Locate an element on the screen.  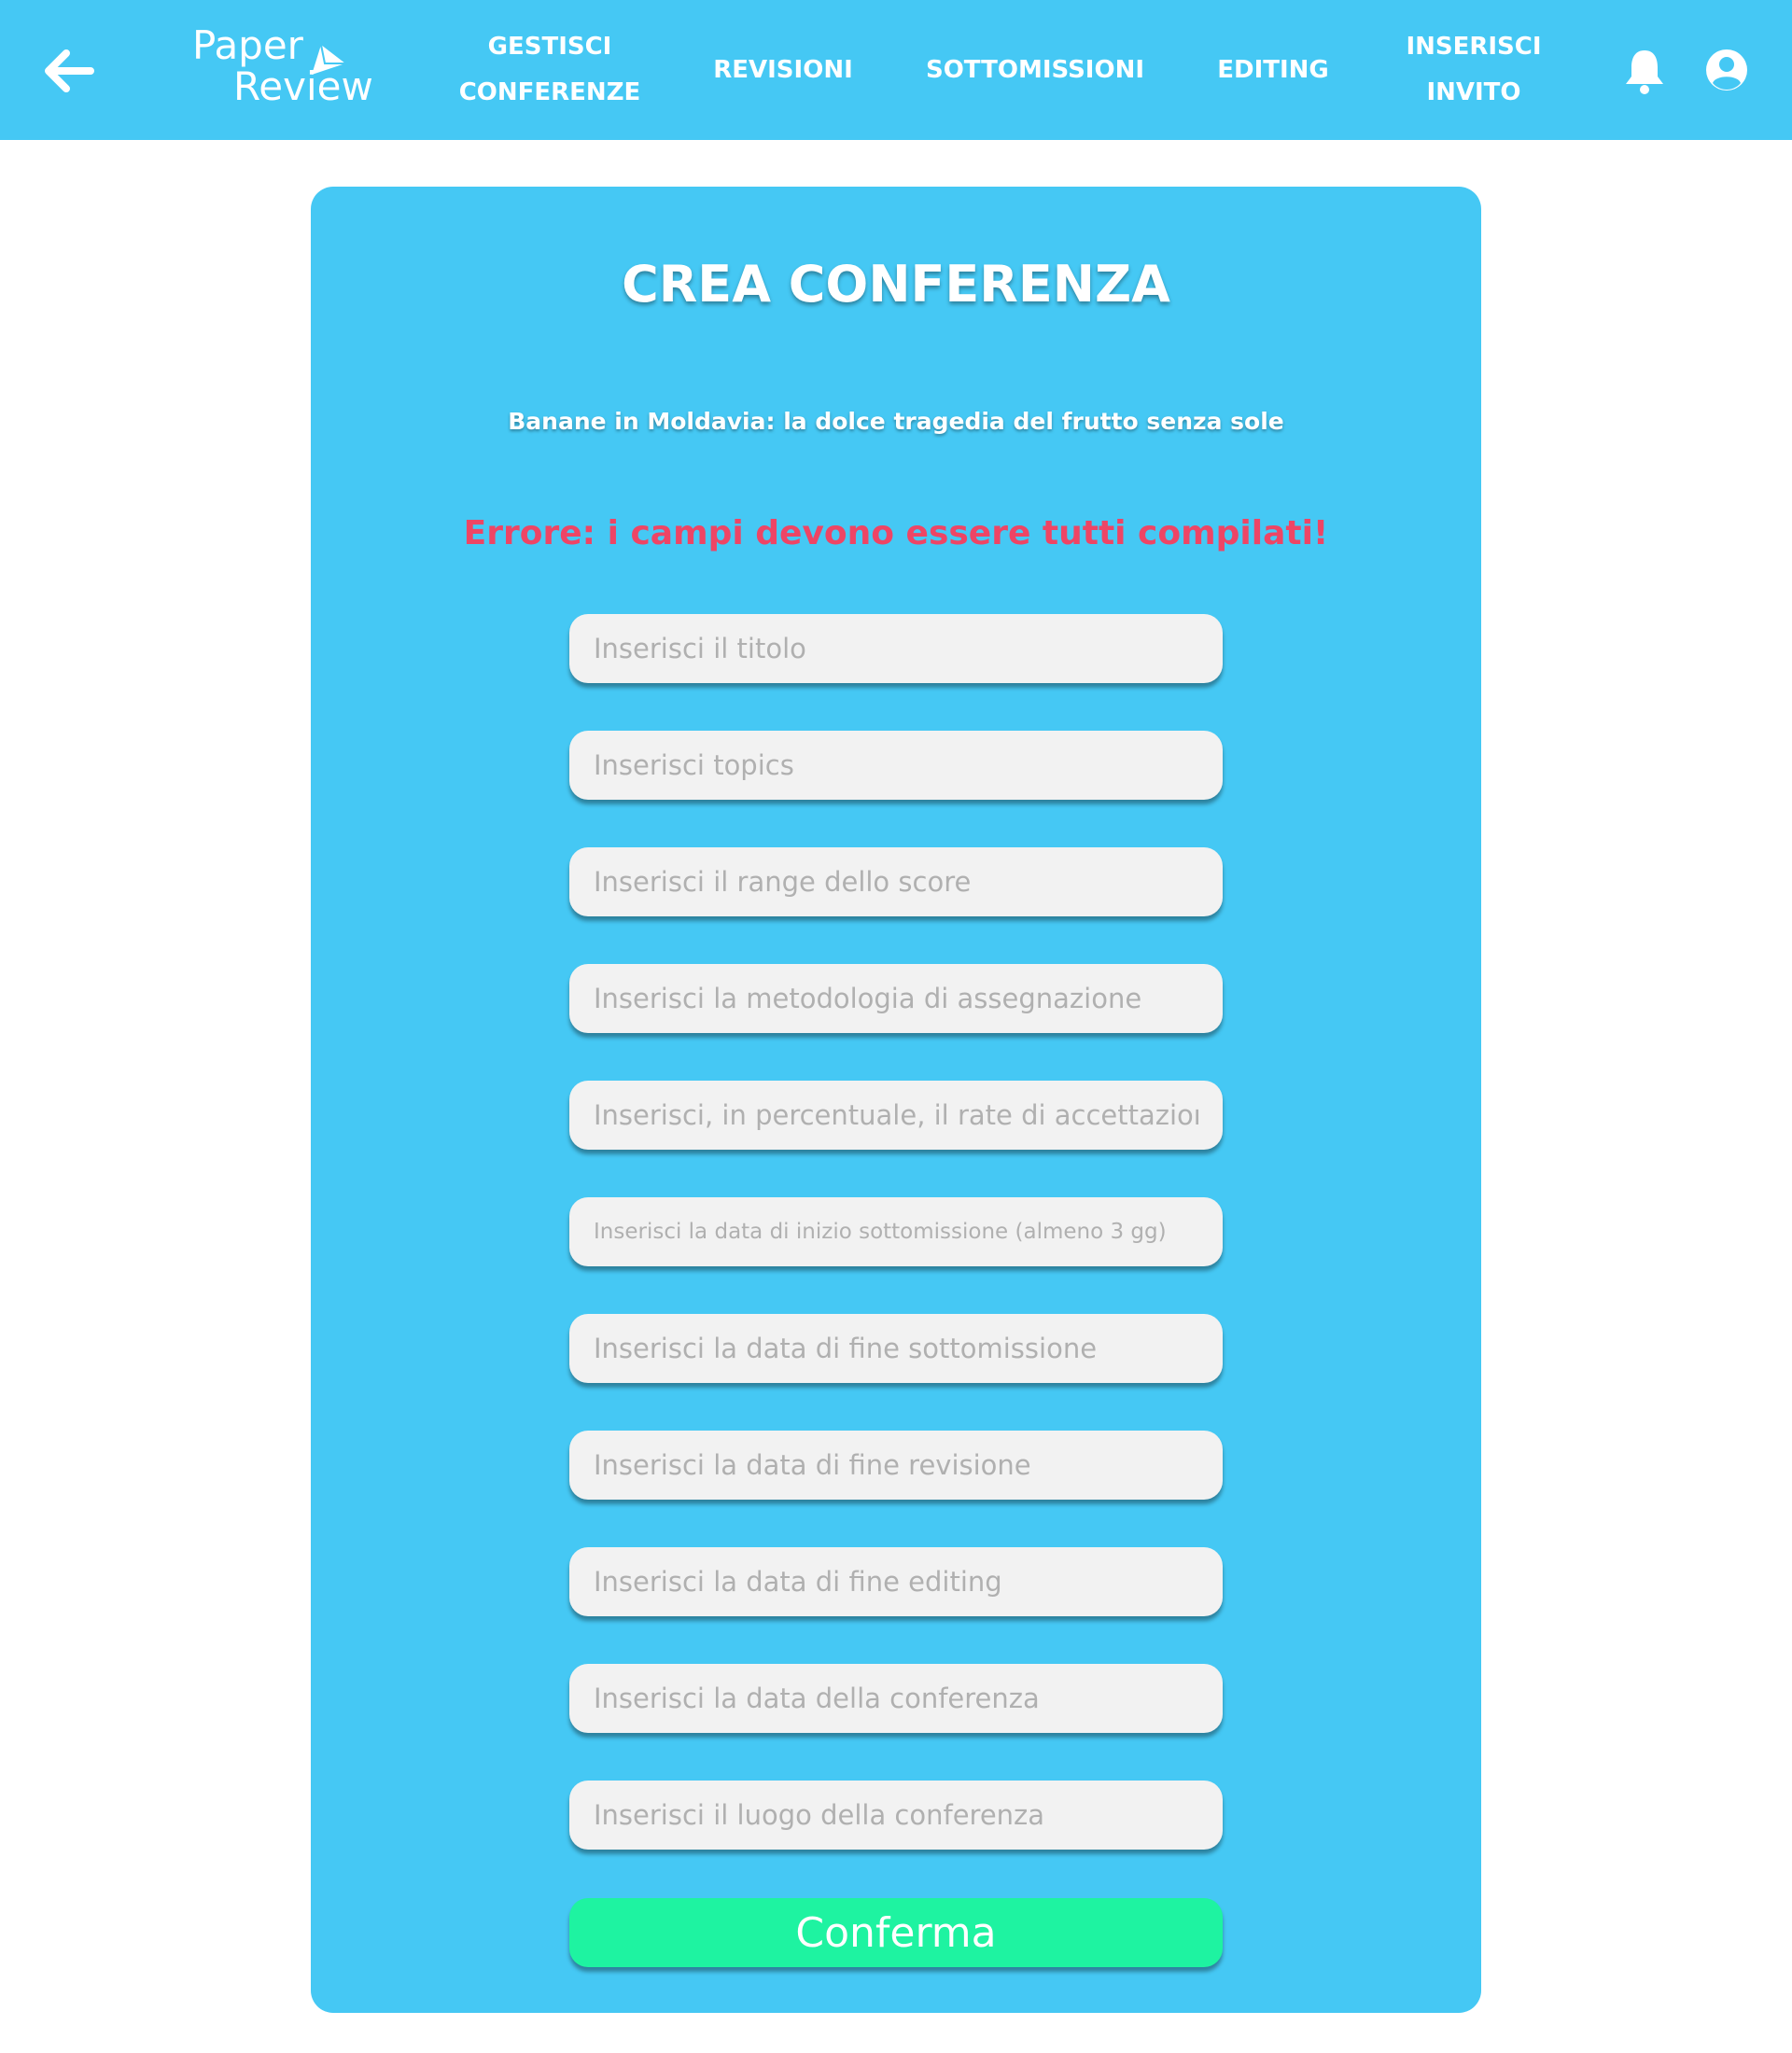
bell-icon is located at coordinates (1644, 71).